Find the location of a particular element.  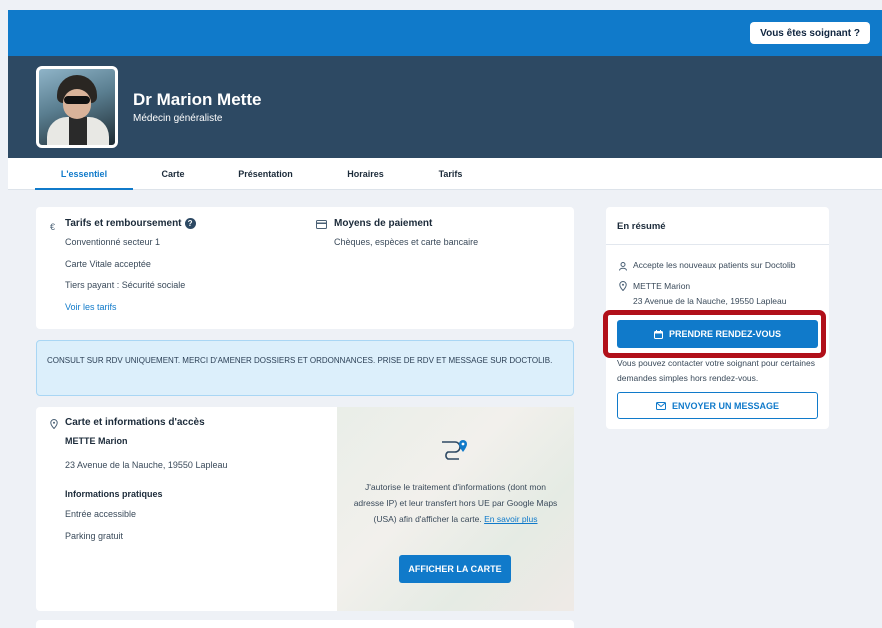

avatar-glasses is located at coordinates (77, 100).